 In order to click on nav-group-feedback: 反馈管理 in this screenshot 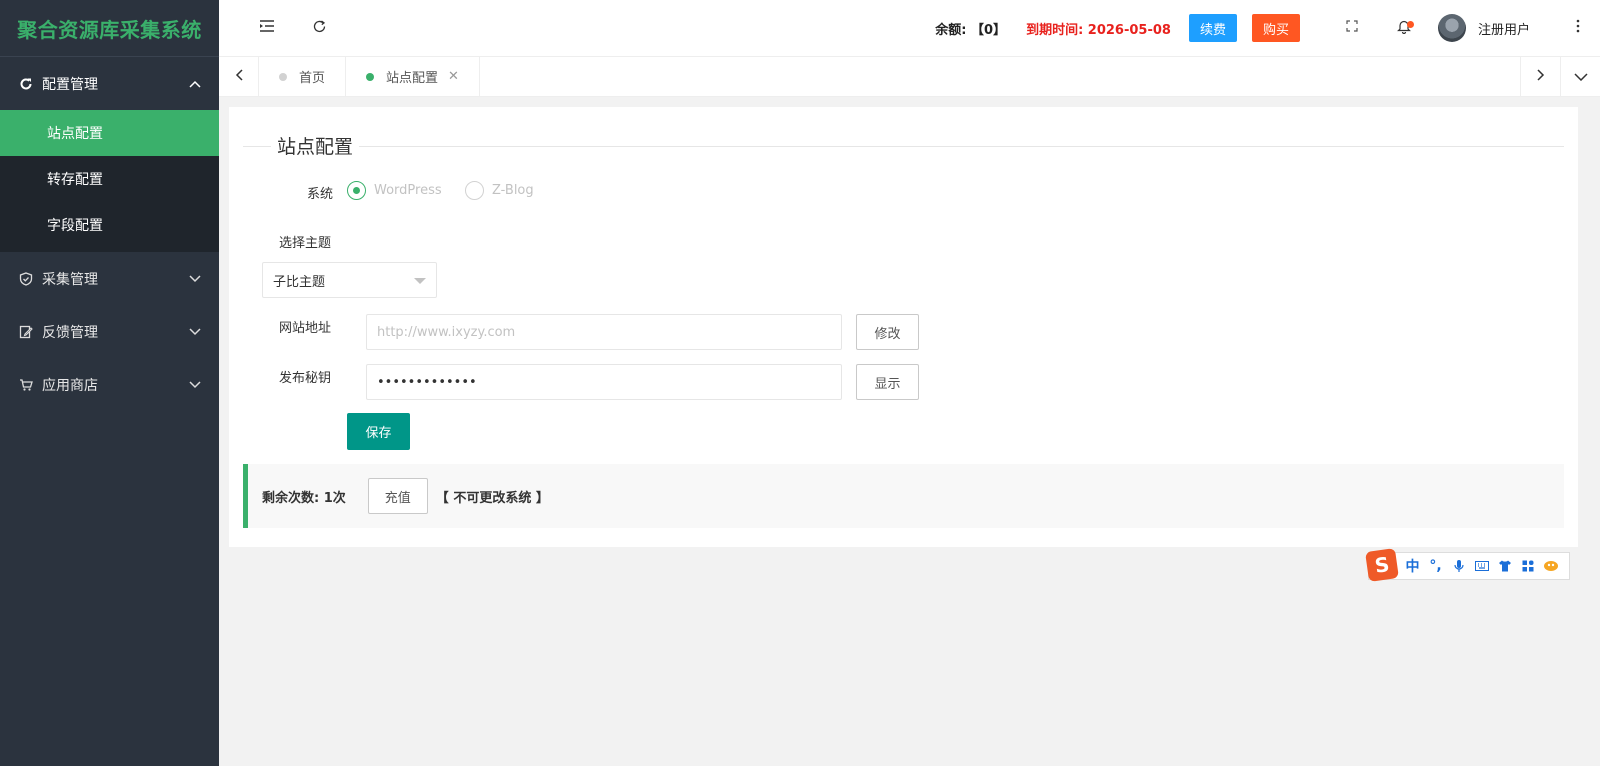, I will do `click(109, 331)`.